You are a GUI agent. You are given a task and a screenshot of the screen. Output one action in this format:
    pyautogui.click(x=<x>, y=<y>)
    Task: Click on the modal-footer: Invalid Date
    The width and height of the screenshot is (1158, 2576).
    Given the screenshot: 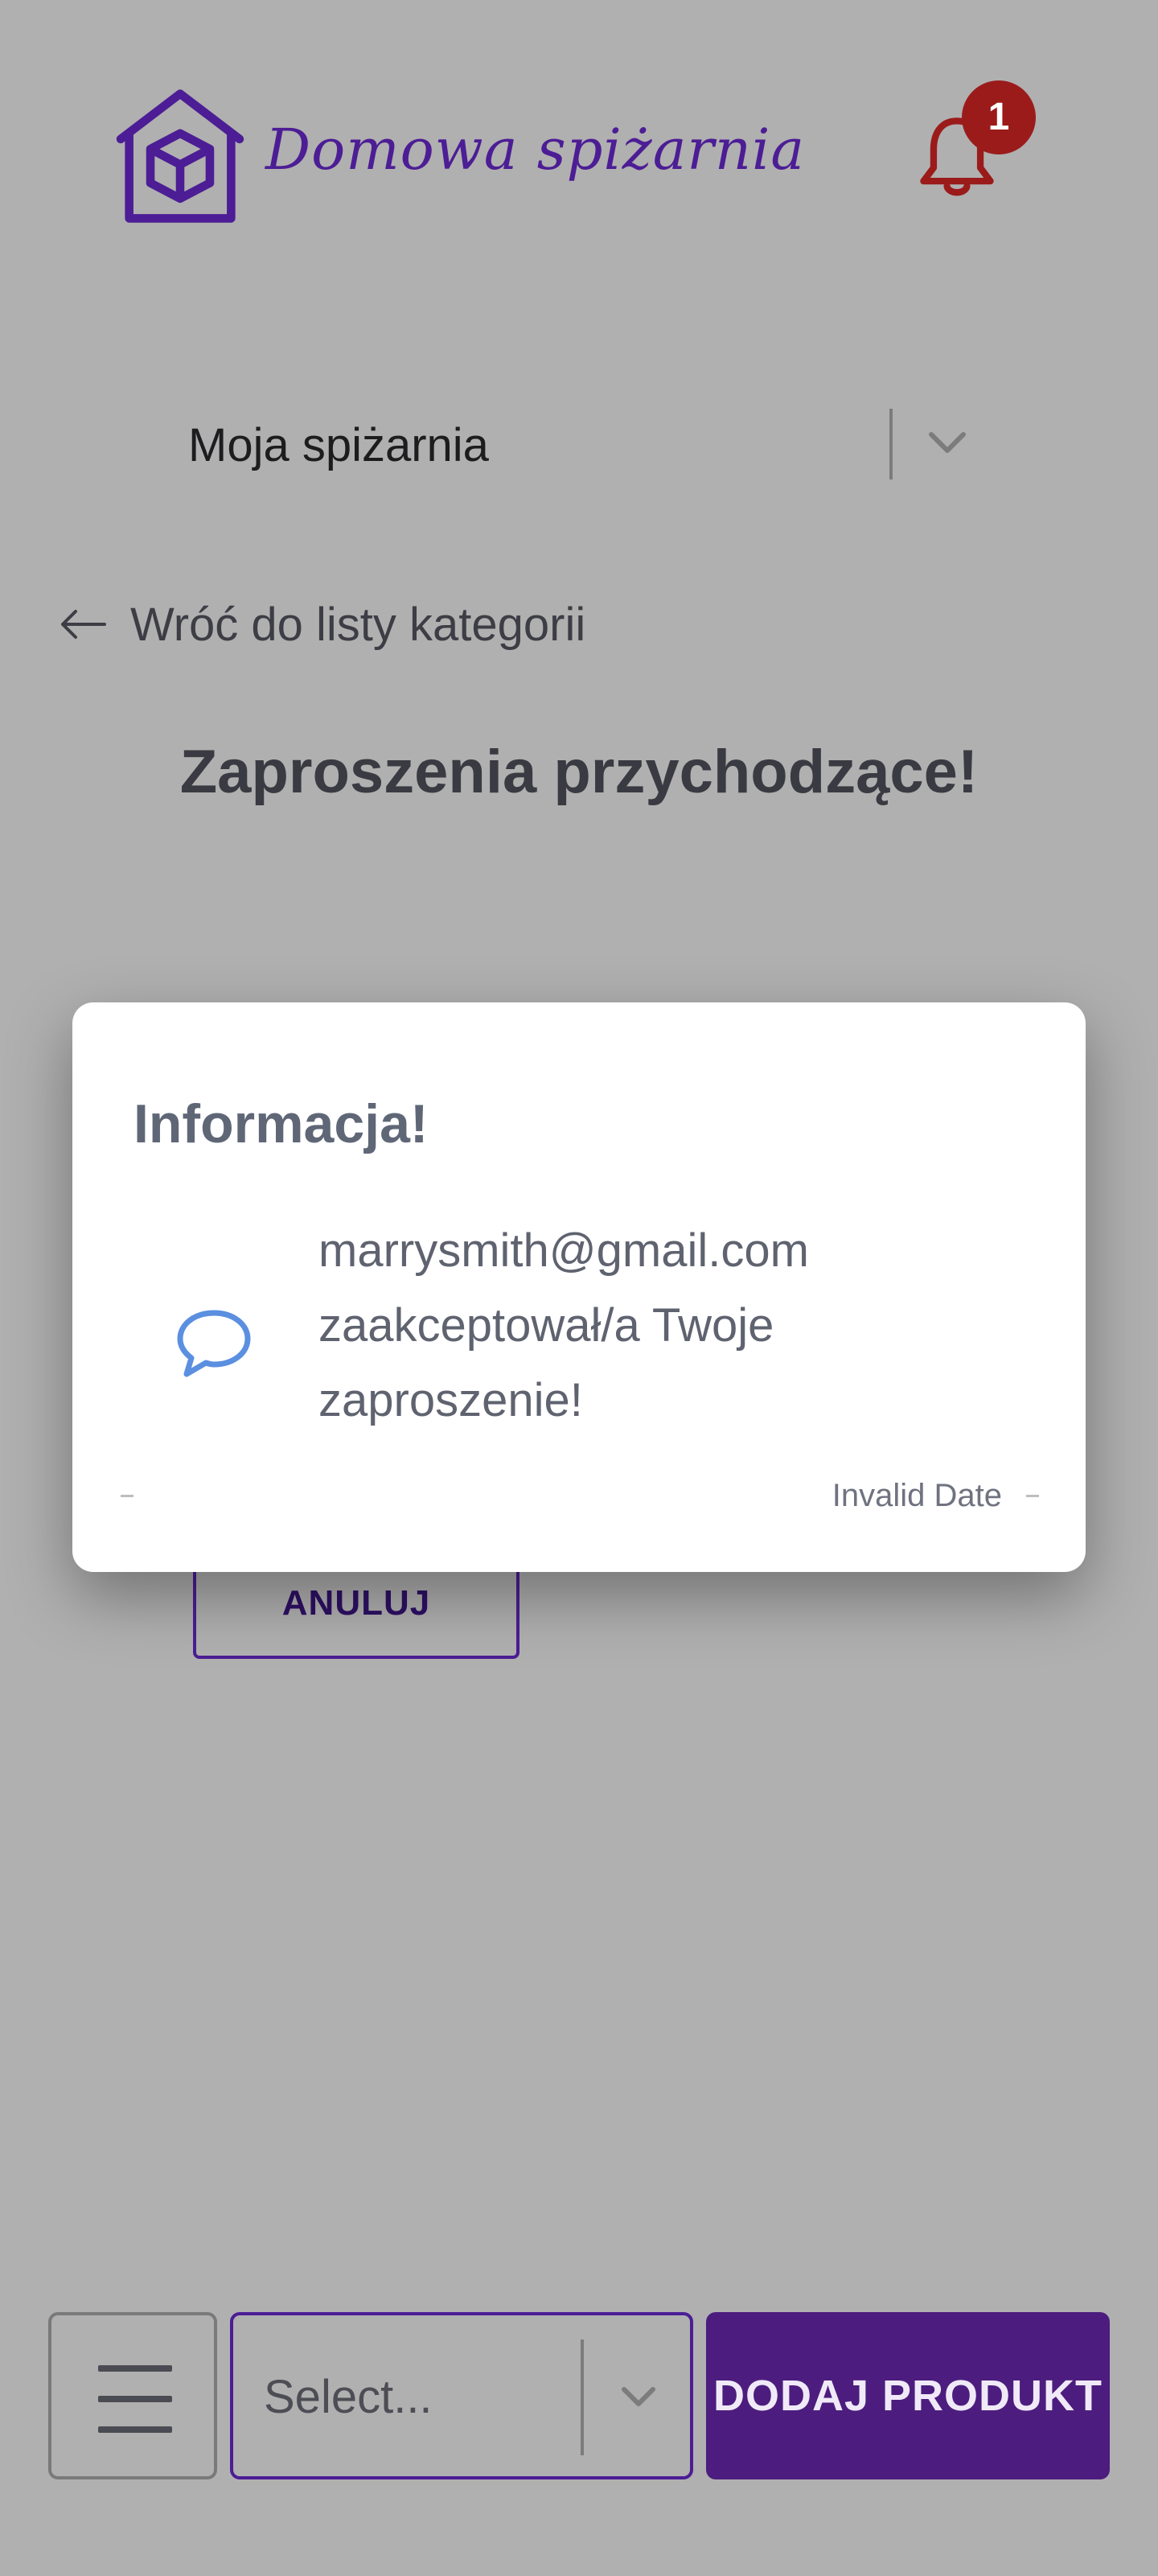 What is the action you would take?
    pyautogui.click(x=580, y=1495)
    